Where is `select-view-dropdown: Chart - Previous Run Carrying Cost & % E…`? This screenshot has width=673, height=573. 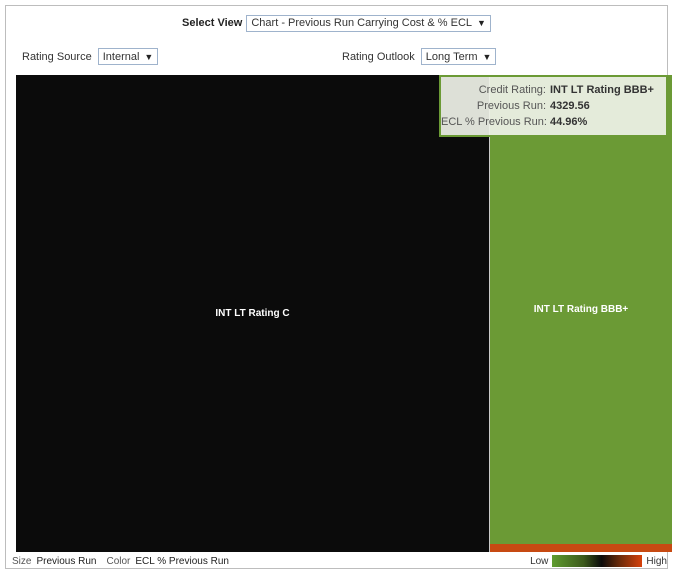
select-view-dropdown: Chart - Previous Run Carrying Cost & % E… is located at coordinates (368, 23).